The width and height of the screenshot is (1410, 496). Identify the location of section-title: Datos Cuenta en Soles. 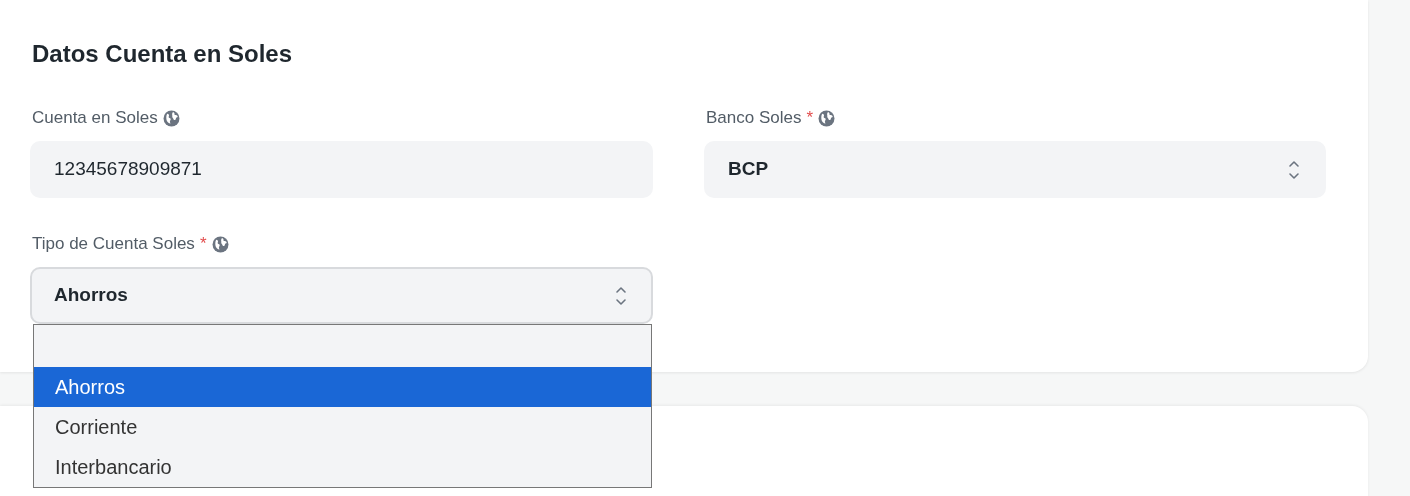
(163, 54).